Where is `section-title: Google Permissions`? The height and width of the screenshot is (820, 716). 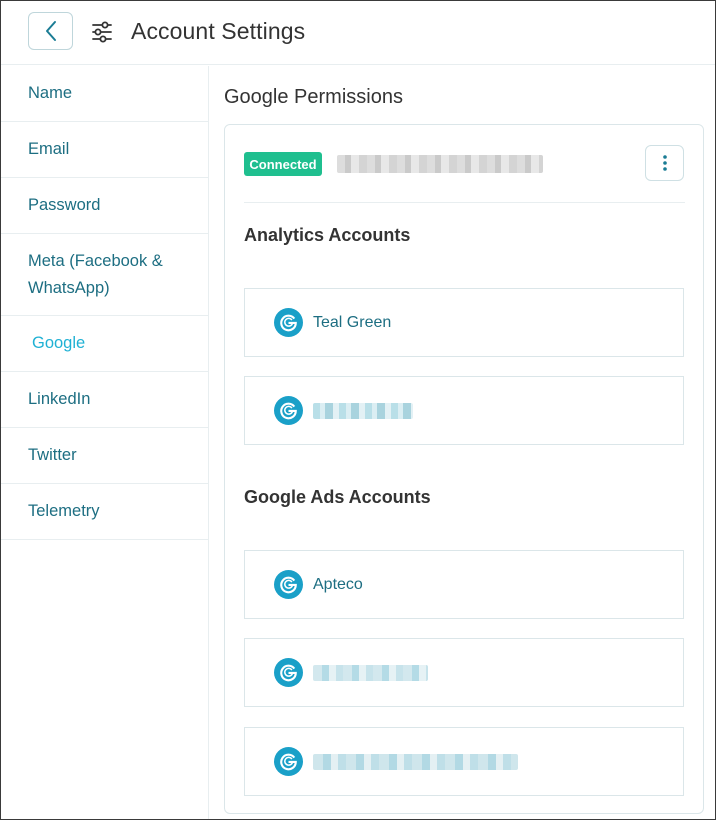 section-title: Google Permissions is located at coordinates (313, 97).